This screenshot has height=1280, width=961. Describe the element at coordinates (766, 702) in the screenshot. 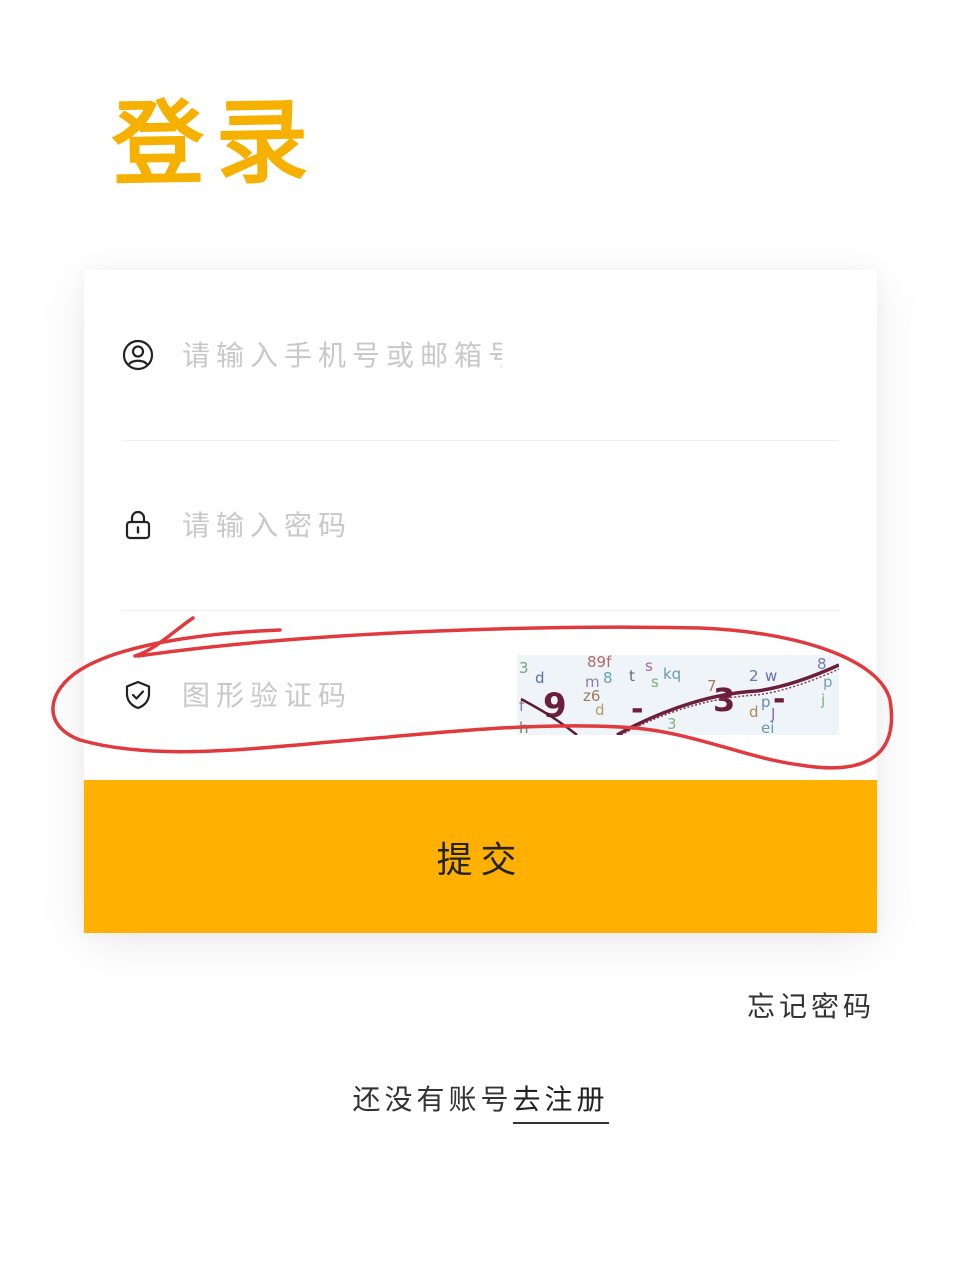

I see `svg-text: p` at that location.